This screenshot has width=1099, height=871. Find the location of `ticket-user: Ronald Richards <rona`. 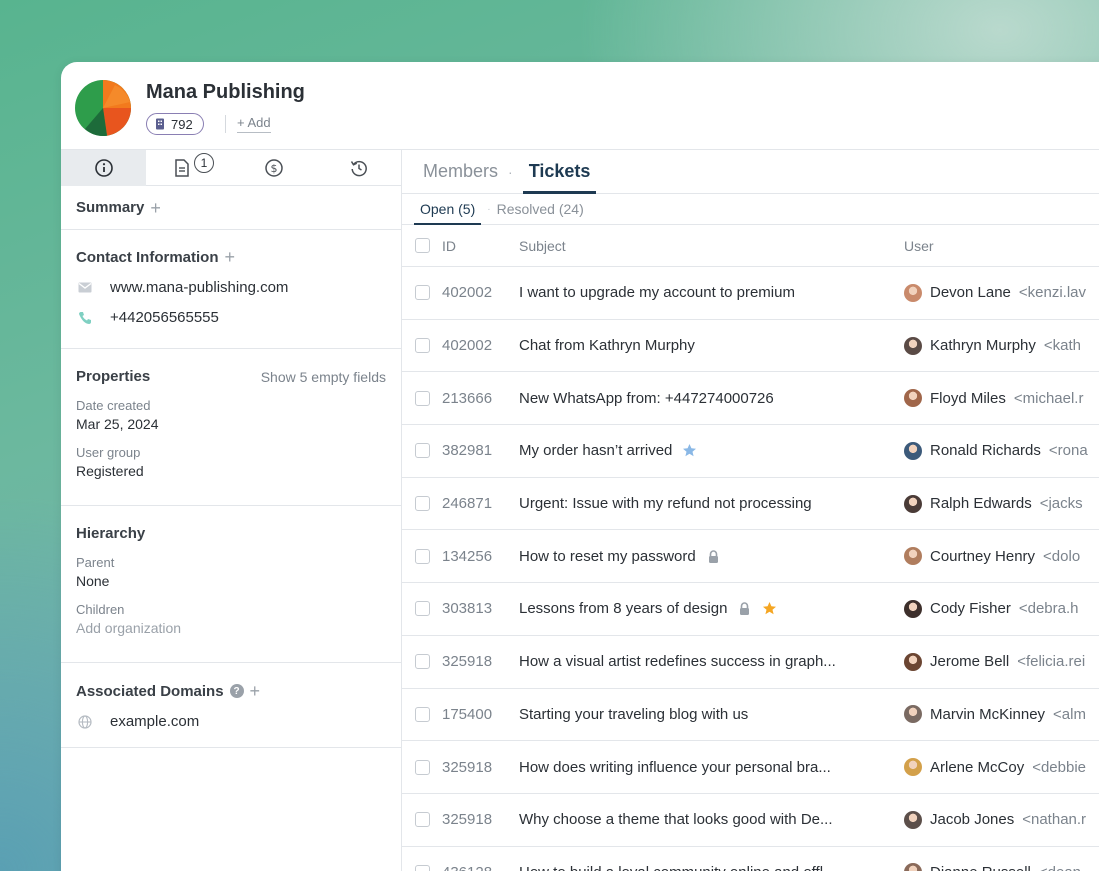

ticket-user: Ronald Richards <rona is located at coordinates (1001, 450).